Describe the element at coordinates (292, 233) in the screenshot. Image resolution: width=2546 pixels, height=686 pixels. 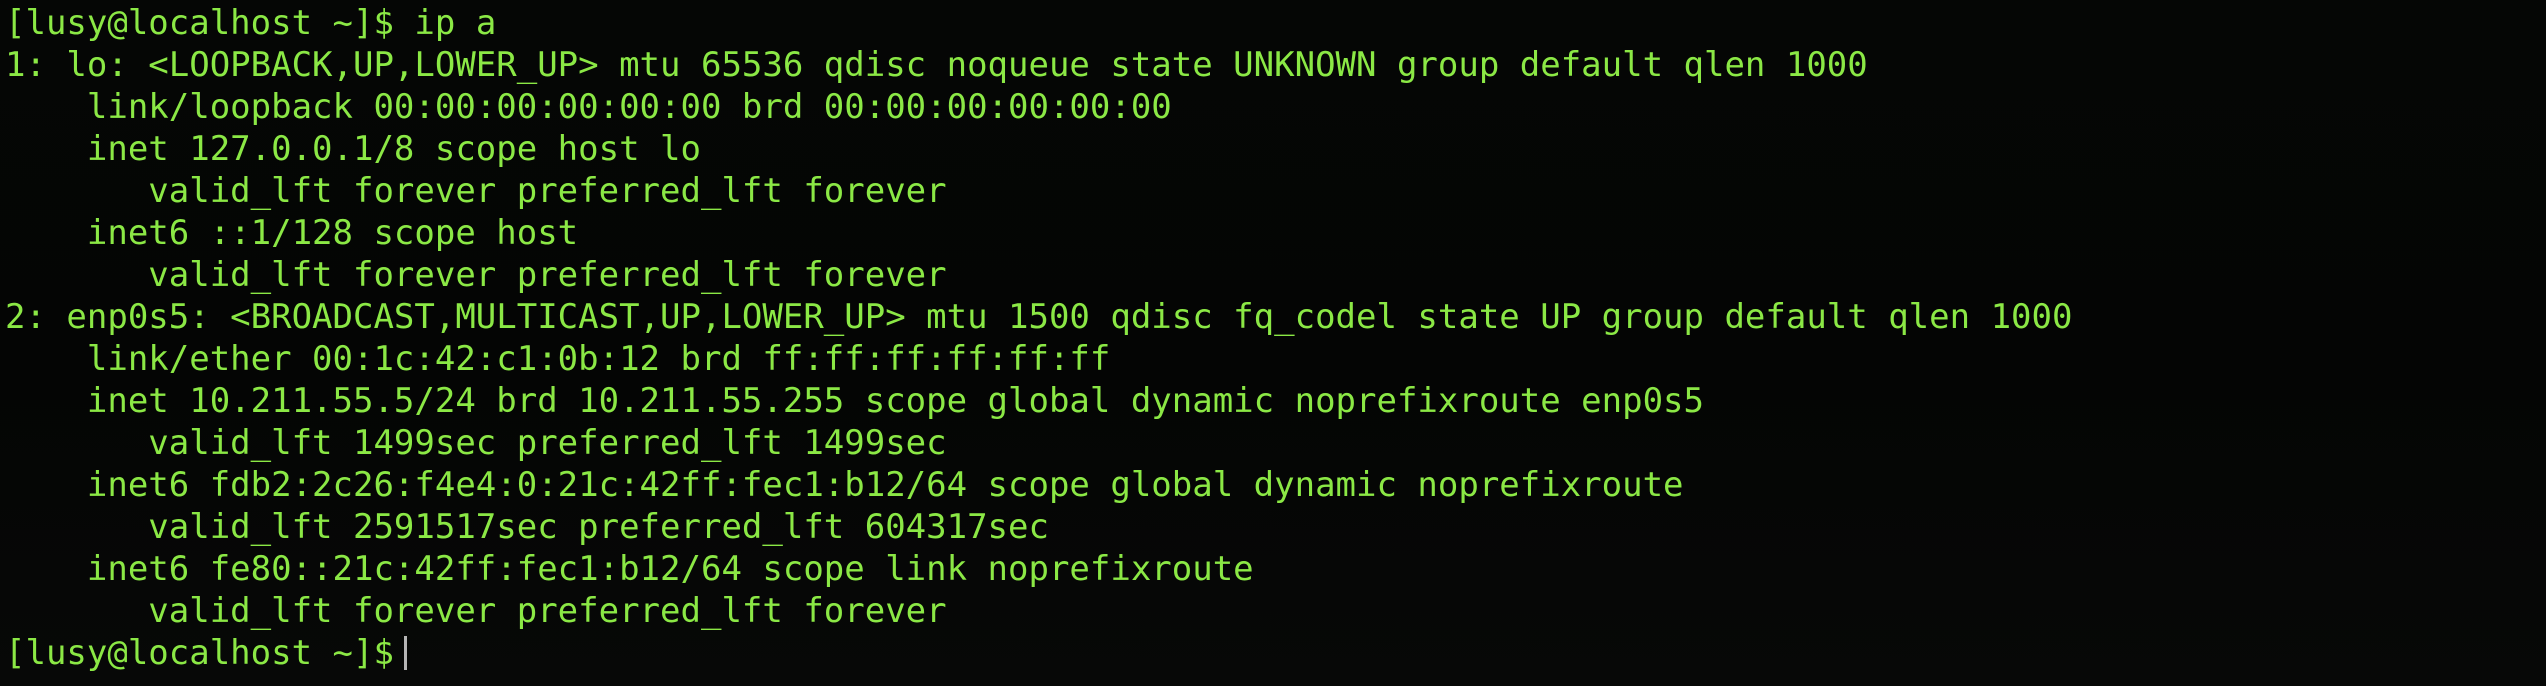
I see `output-line: inet6 ::1/128 scope host` at that location.